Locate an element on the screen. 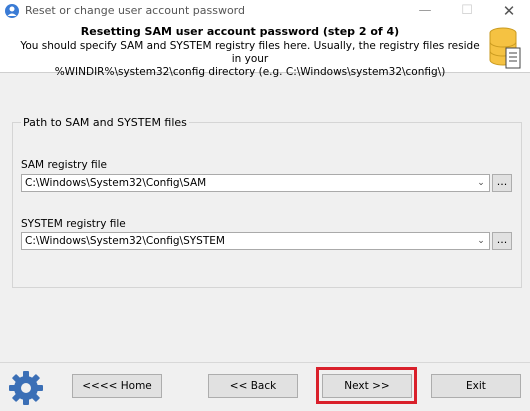 The image size is (530, 411). home-button: <<<< Home is located at coordinates (117, 386).